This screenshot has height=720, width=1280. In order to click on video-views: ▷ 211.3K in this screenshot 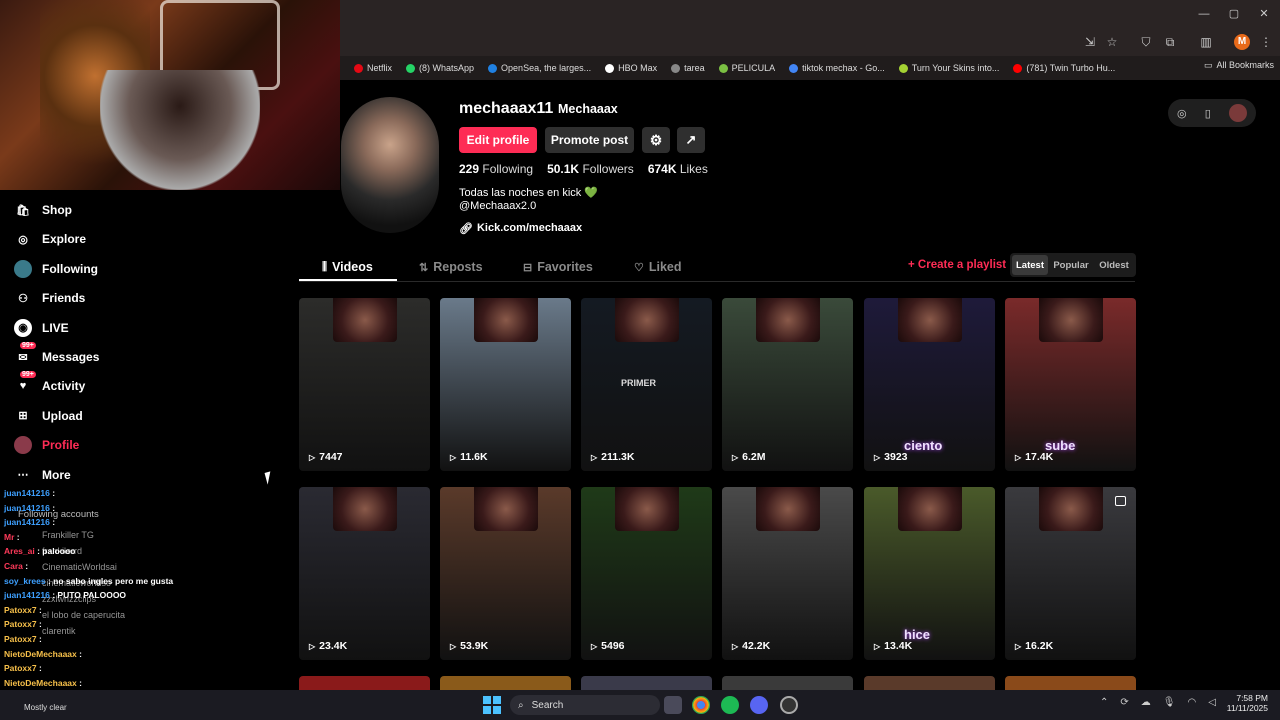, I will do `click(612, 457)`.